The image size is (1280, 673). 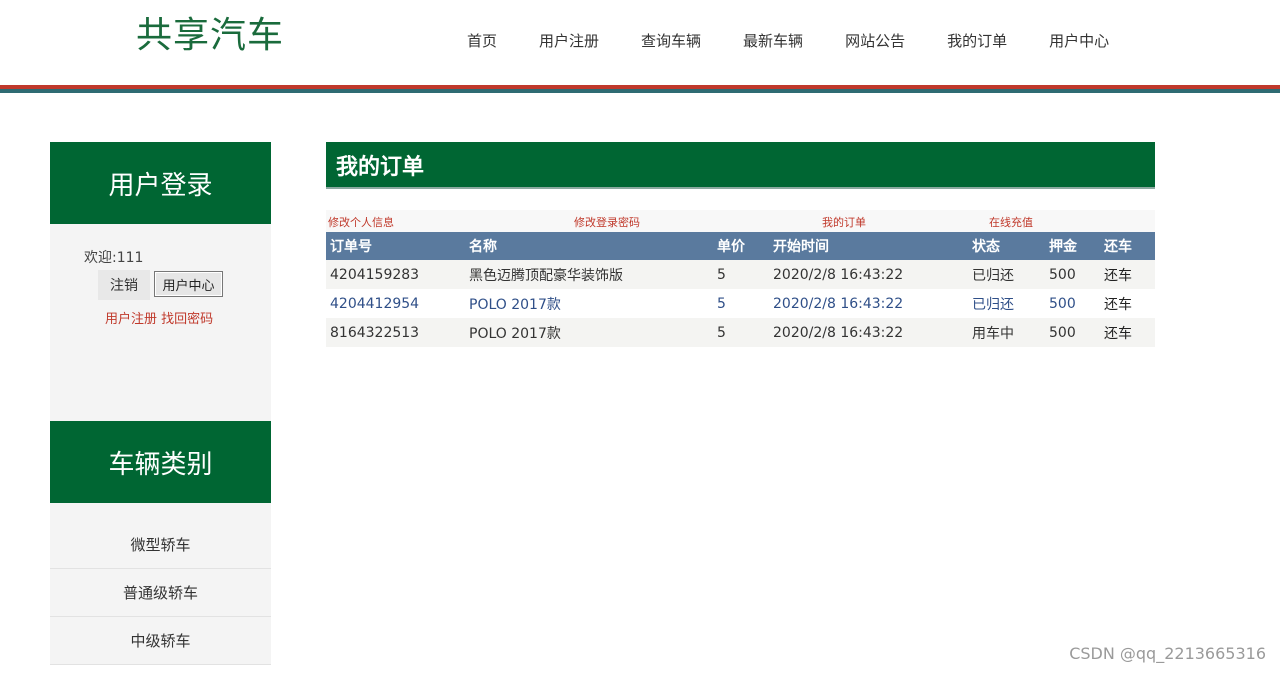 What do you see at coordinates (114, 258) in the screenshot?
I see `welcome-text: 欢迎:111` at bounding box center [114, 258].